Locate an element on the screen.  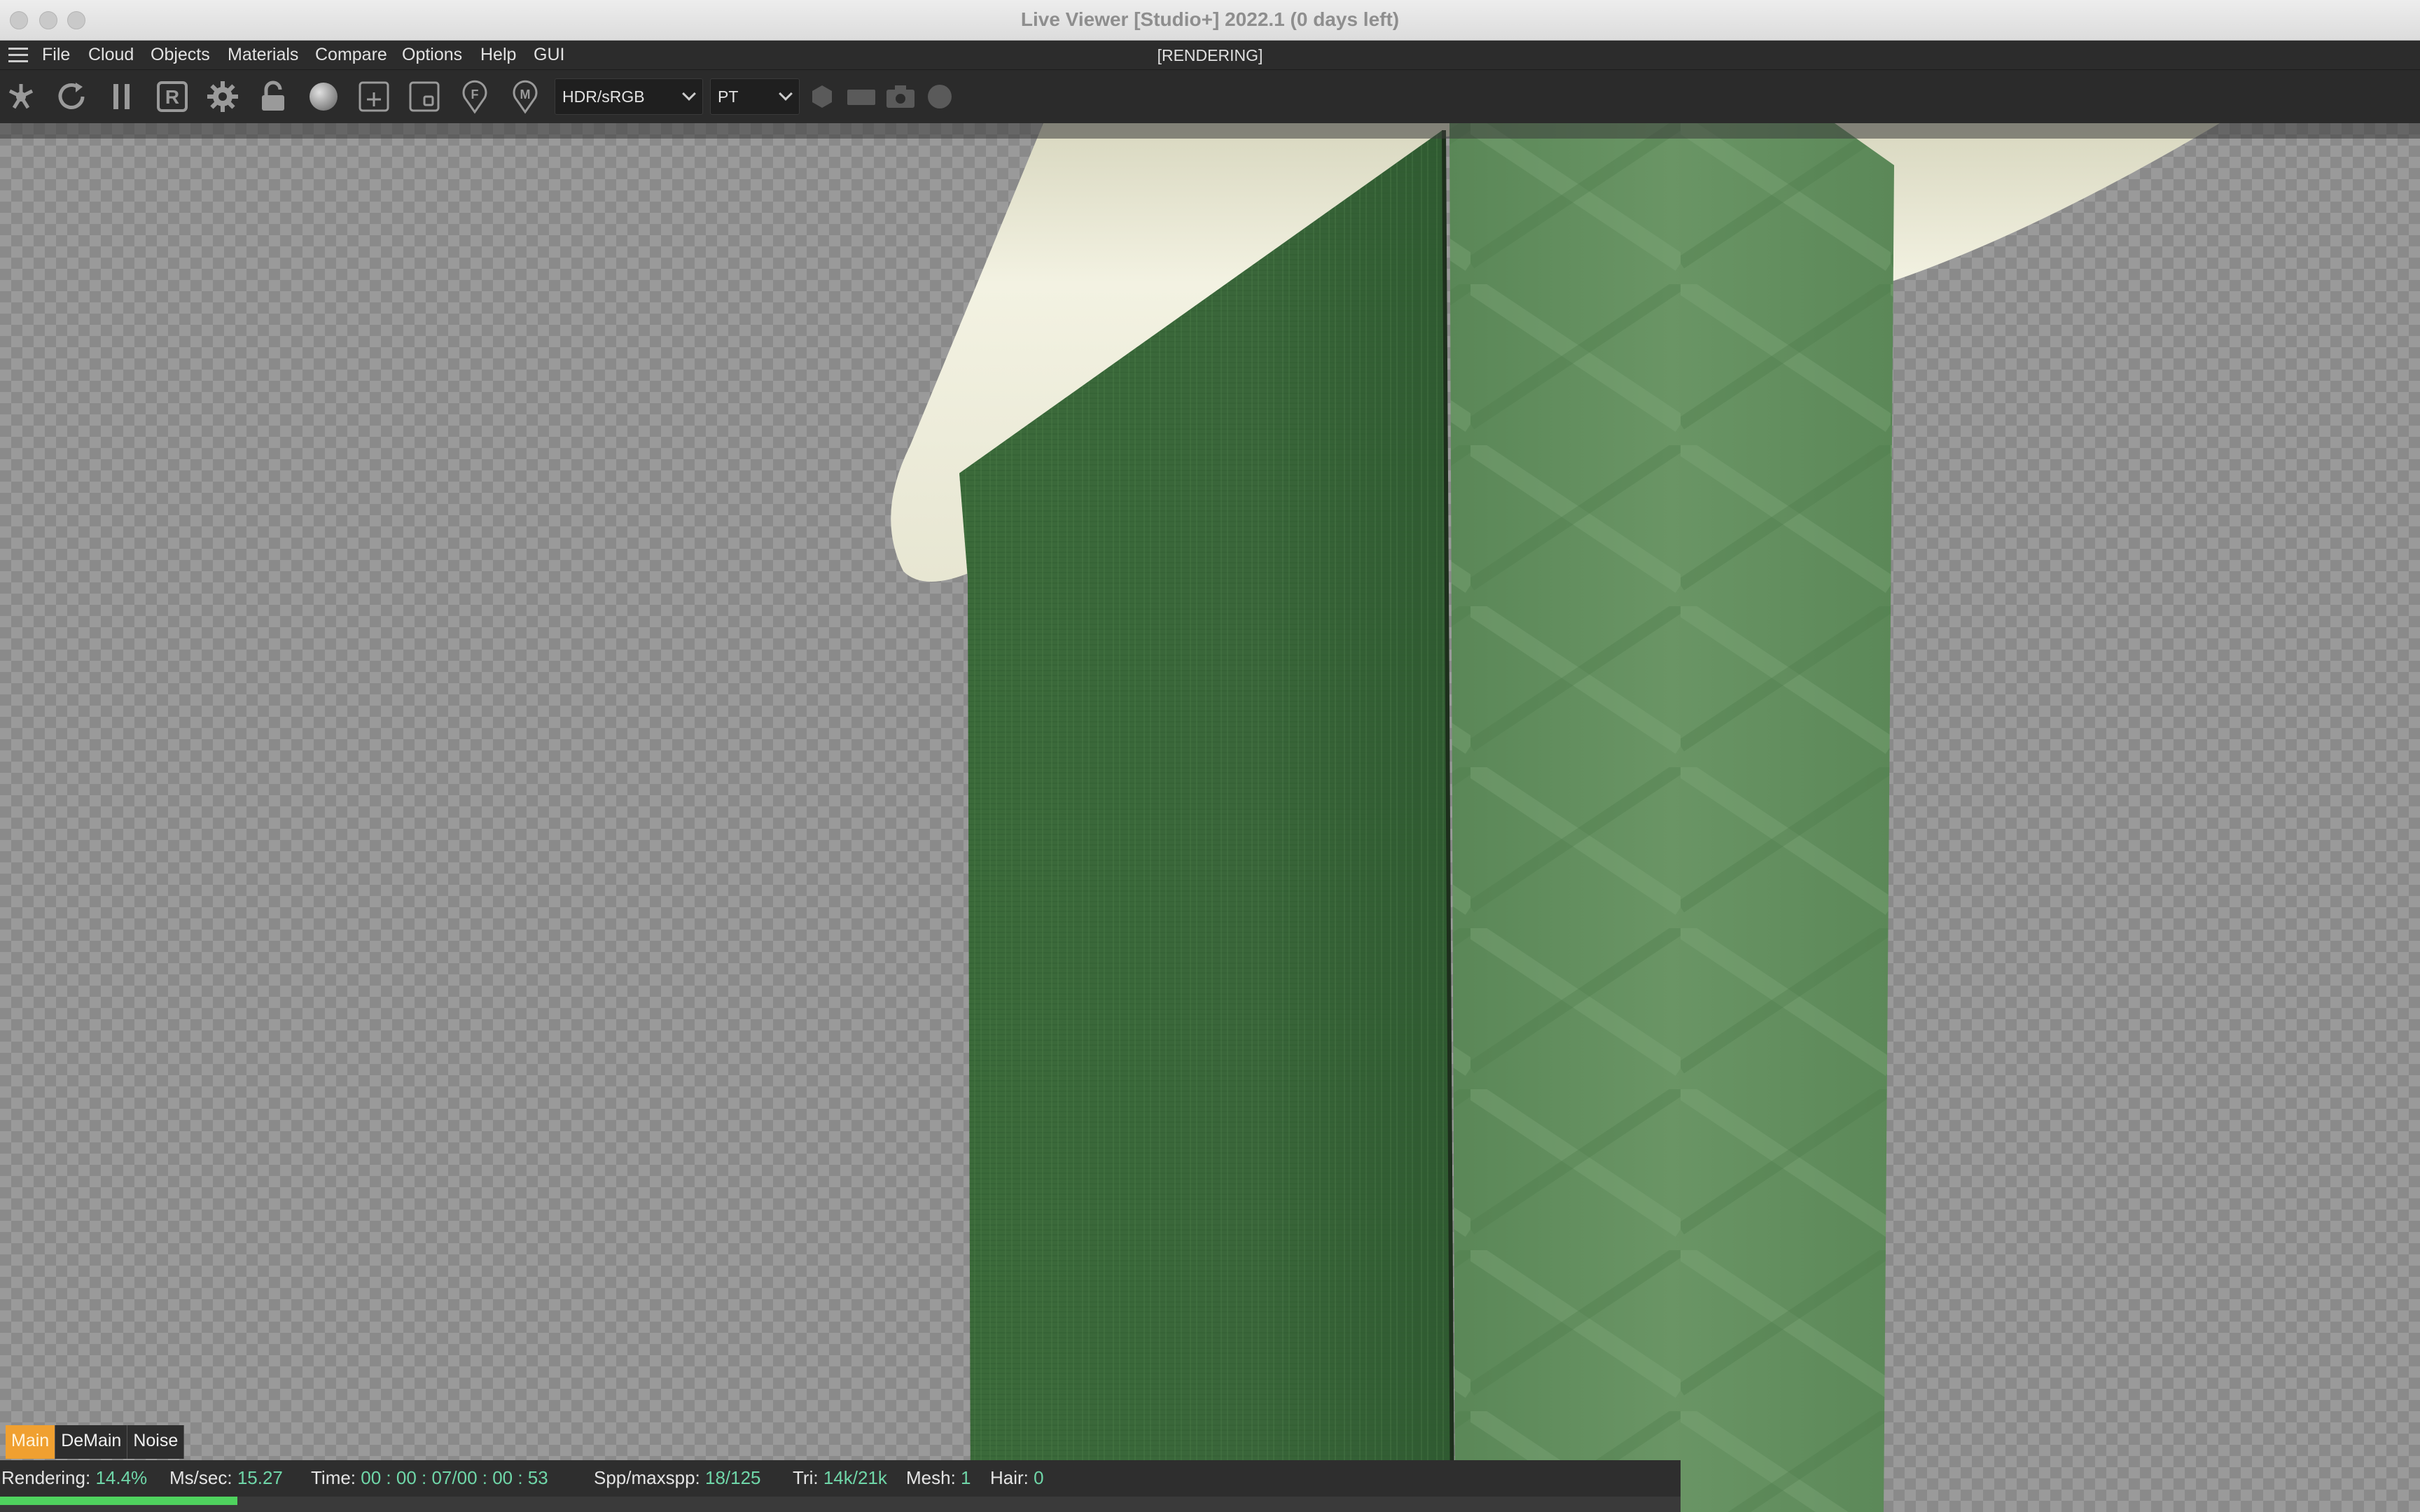
menu-gui: GUI is located at coordinates (549, 55).